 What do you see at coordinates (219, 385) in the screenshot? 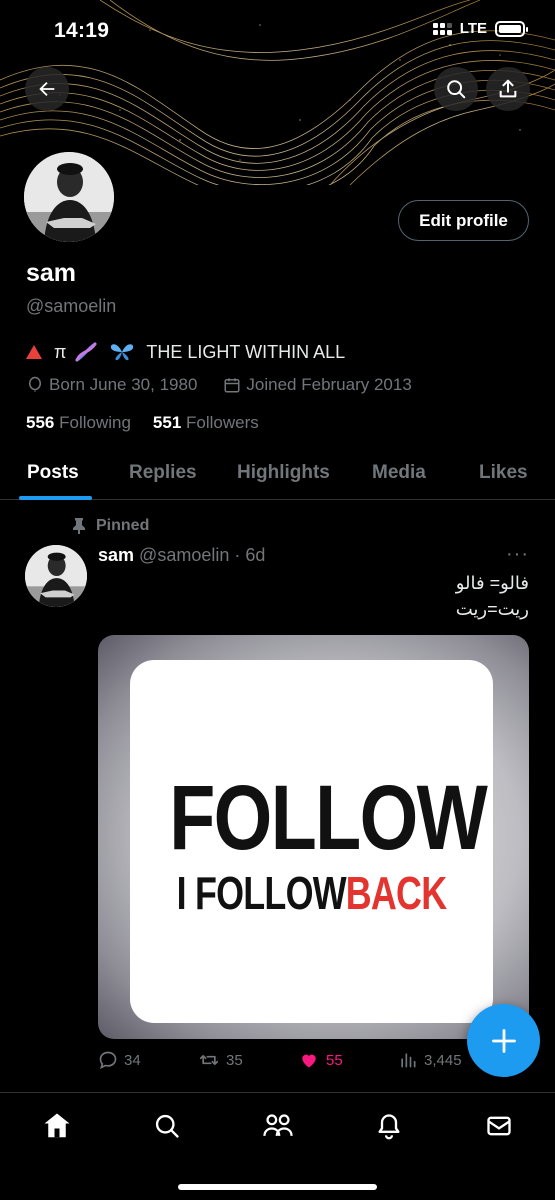
I see `profile-meta: Born June 30, 1980 Joined February 2013` at bounding box center [219, 385].